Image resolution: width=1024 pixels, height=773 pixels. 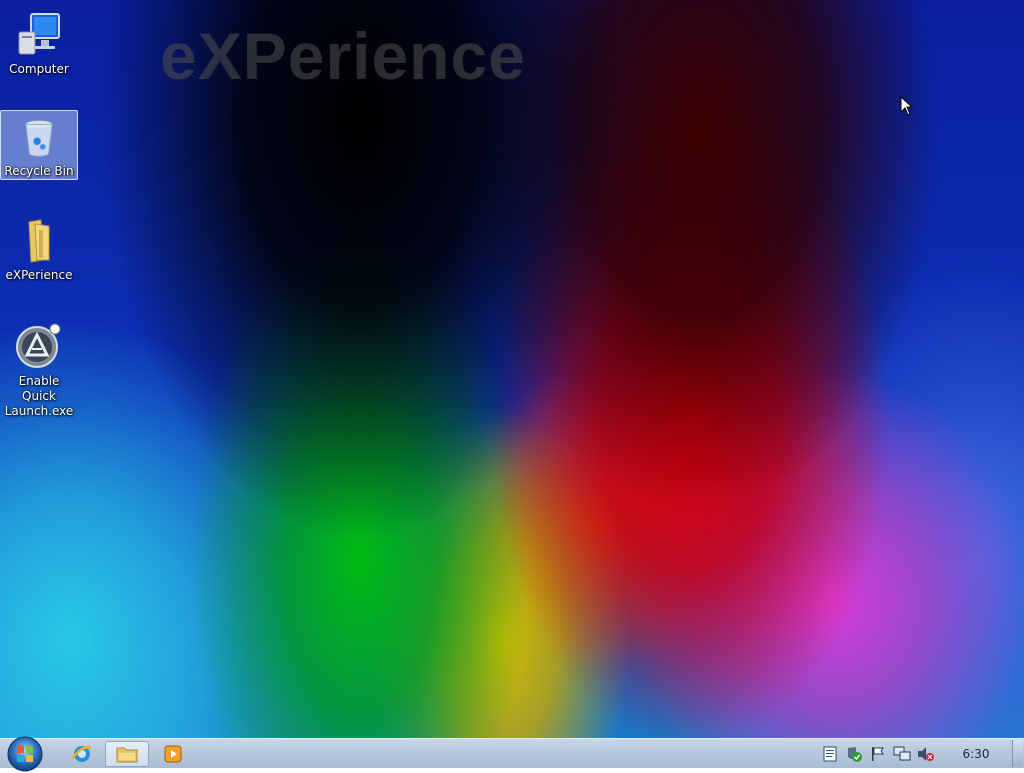 I want to click on tray-network-button, so click(x=902, y=754).